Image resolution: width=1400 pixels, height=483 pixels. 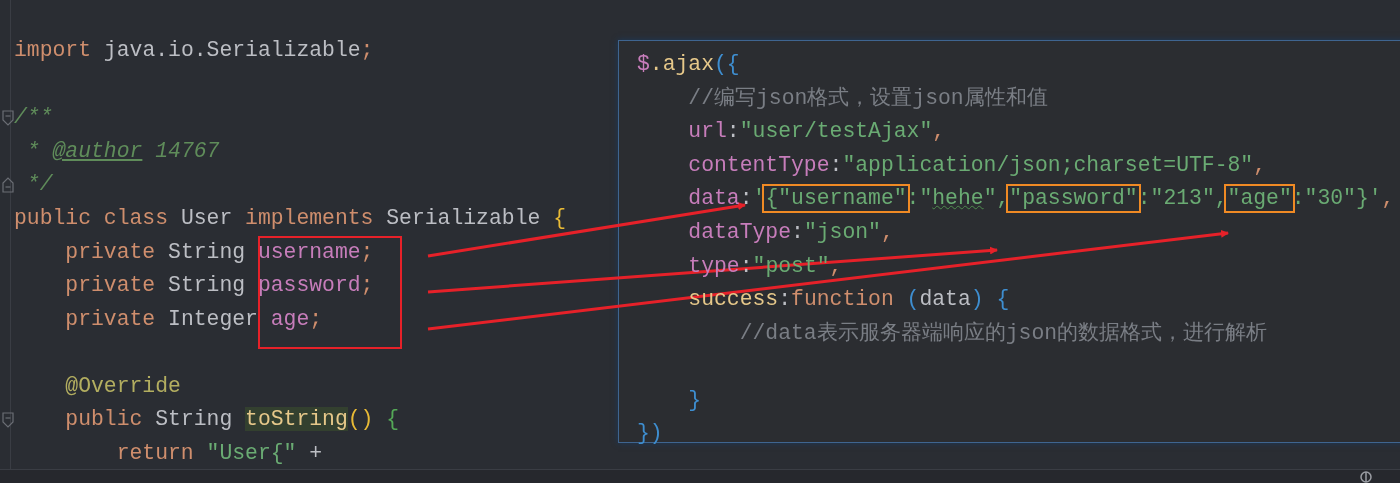 I want to click on code-line: private String password;, so click(x=219, y=286).